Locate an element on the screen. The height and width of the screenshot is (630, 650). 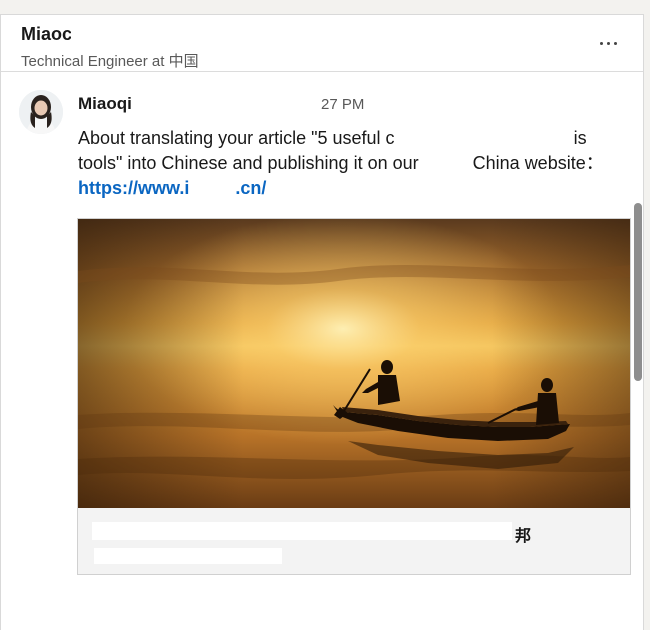
message-link: https://www.i .cn/ is located at coordinates (172, 188).